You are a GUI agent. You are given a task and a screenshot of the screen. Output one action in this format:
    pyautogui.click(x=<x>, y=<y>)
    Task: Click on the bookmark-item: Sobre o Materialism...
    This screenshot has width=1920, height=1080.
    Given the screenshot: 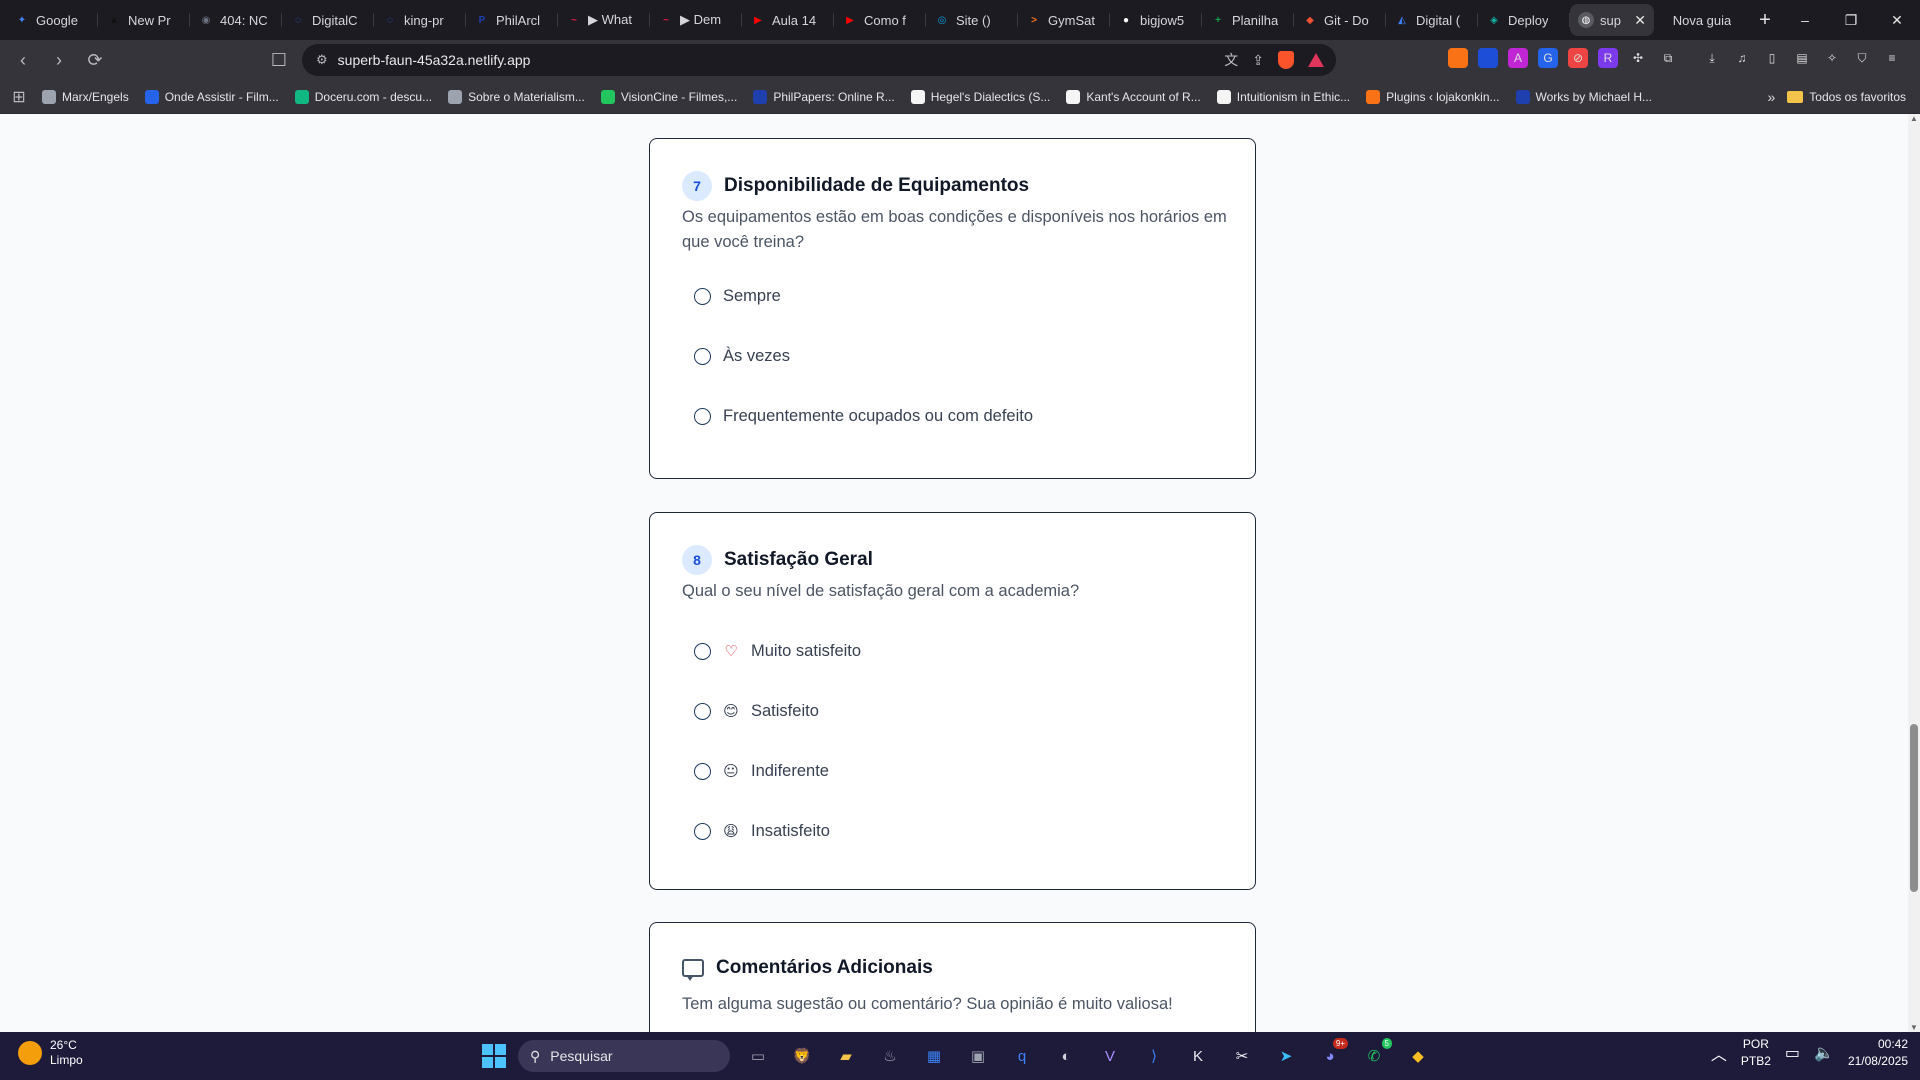 What is the action you would take?
    pyautogui.click(x=516, y=96)
    